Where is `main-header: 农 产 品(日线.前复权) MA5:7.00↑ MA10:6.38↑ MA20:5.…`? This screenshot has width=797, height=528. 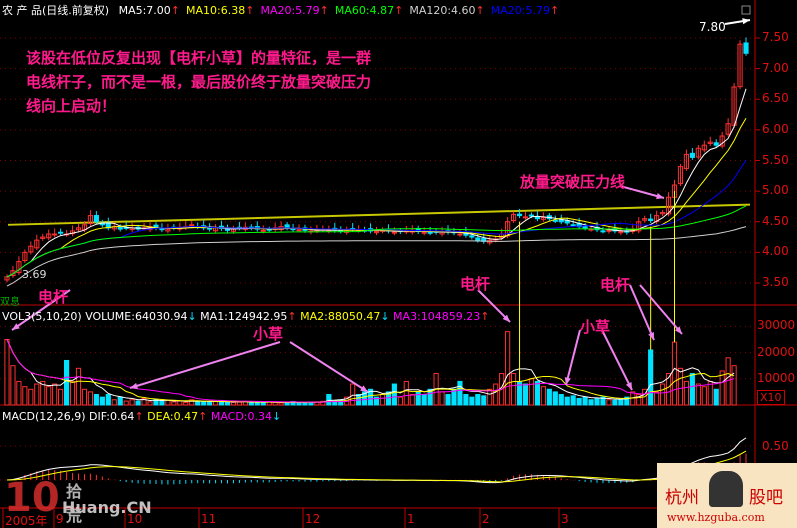 main-header: 农 产 品(日线.前复权) MA5:7.00↑ MA10:6.38↑ MA20:5.… is located at coordinates (280, 10).